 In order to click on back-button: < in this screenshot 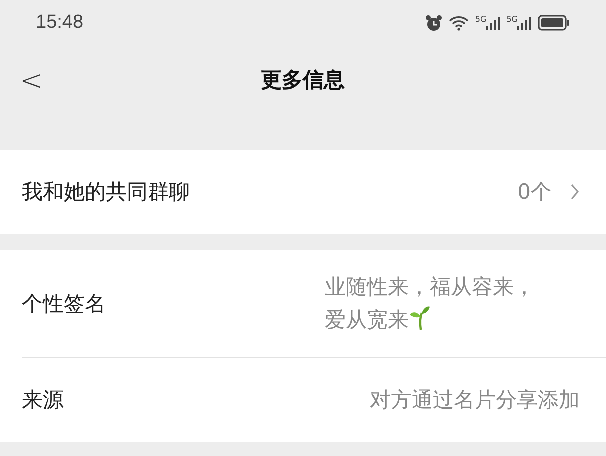, I will do `click(22, 80)`.